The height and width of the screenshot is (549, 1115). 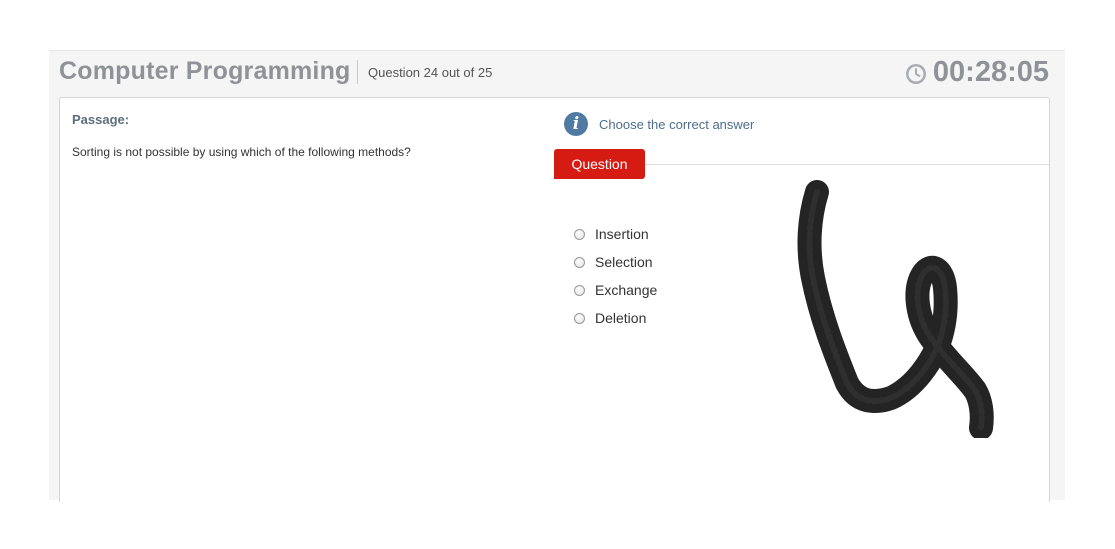 I want to click on answer-option: Exchange, so click(x=615, y=290).